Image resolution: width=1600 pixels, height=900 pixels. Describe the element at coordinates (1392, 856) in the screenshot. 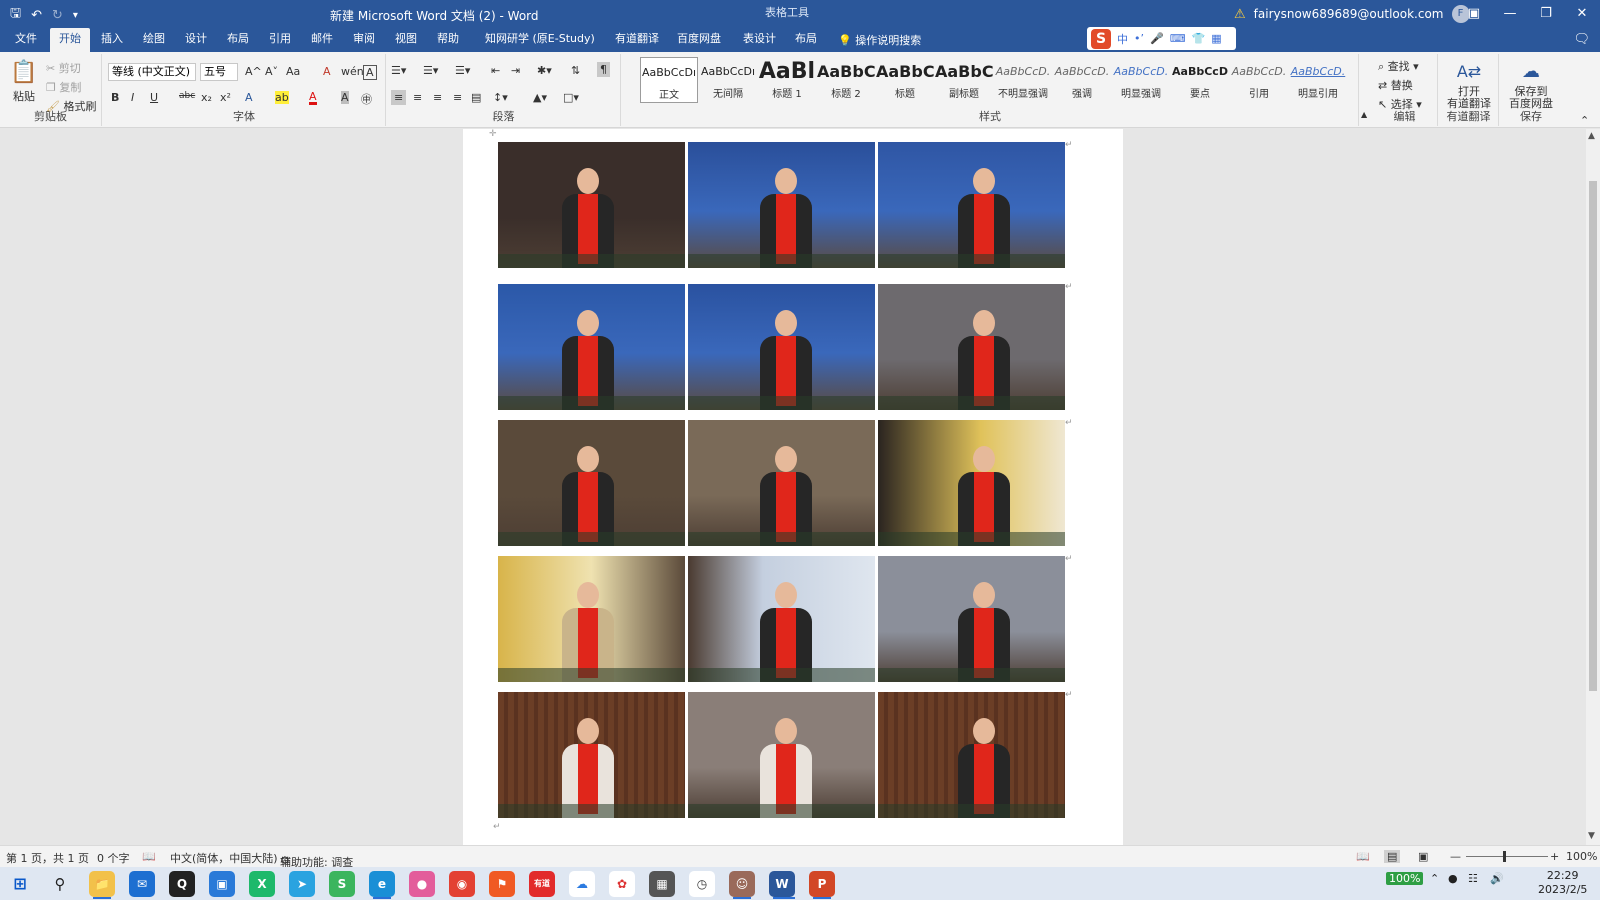

I see `print-layout-icon: ▤` at that location.